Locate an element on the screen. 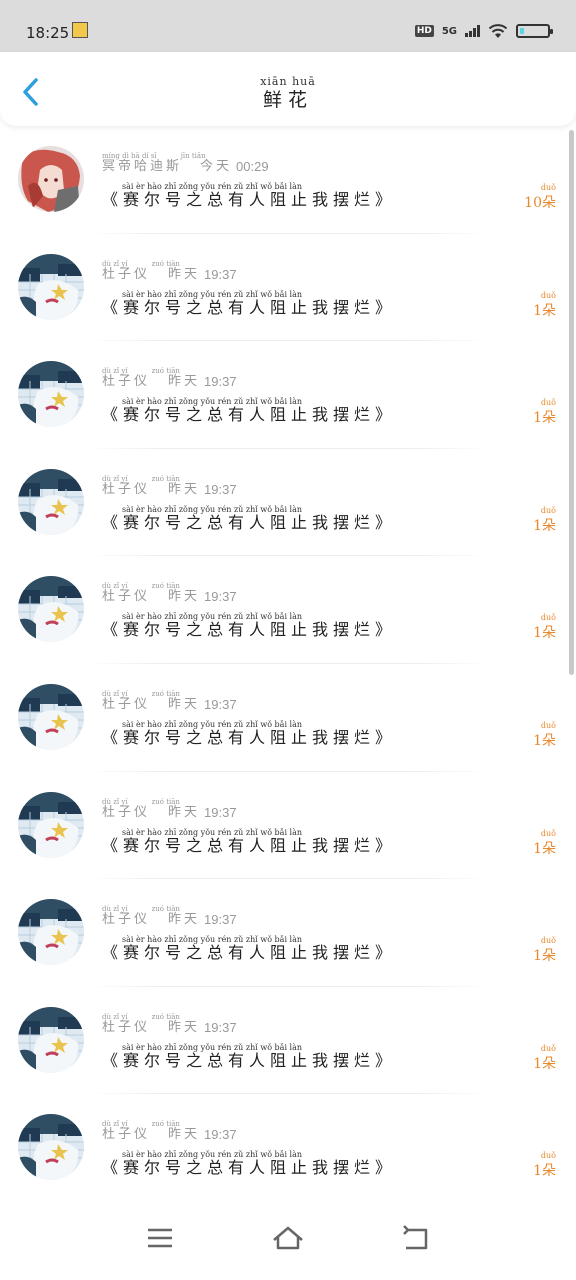 This screenshot has width=576, height=1280. hd-icon: HD is located at coordinates (424, 31).